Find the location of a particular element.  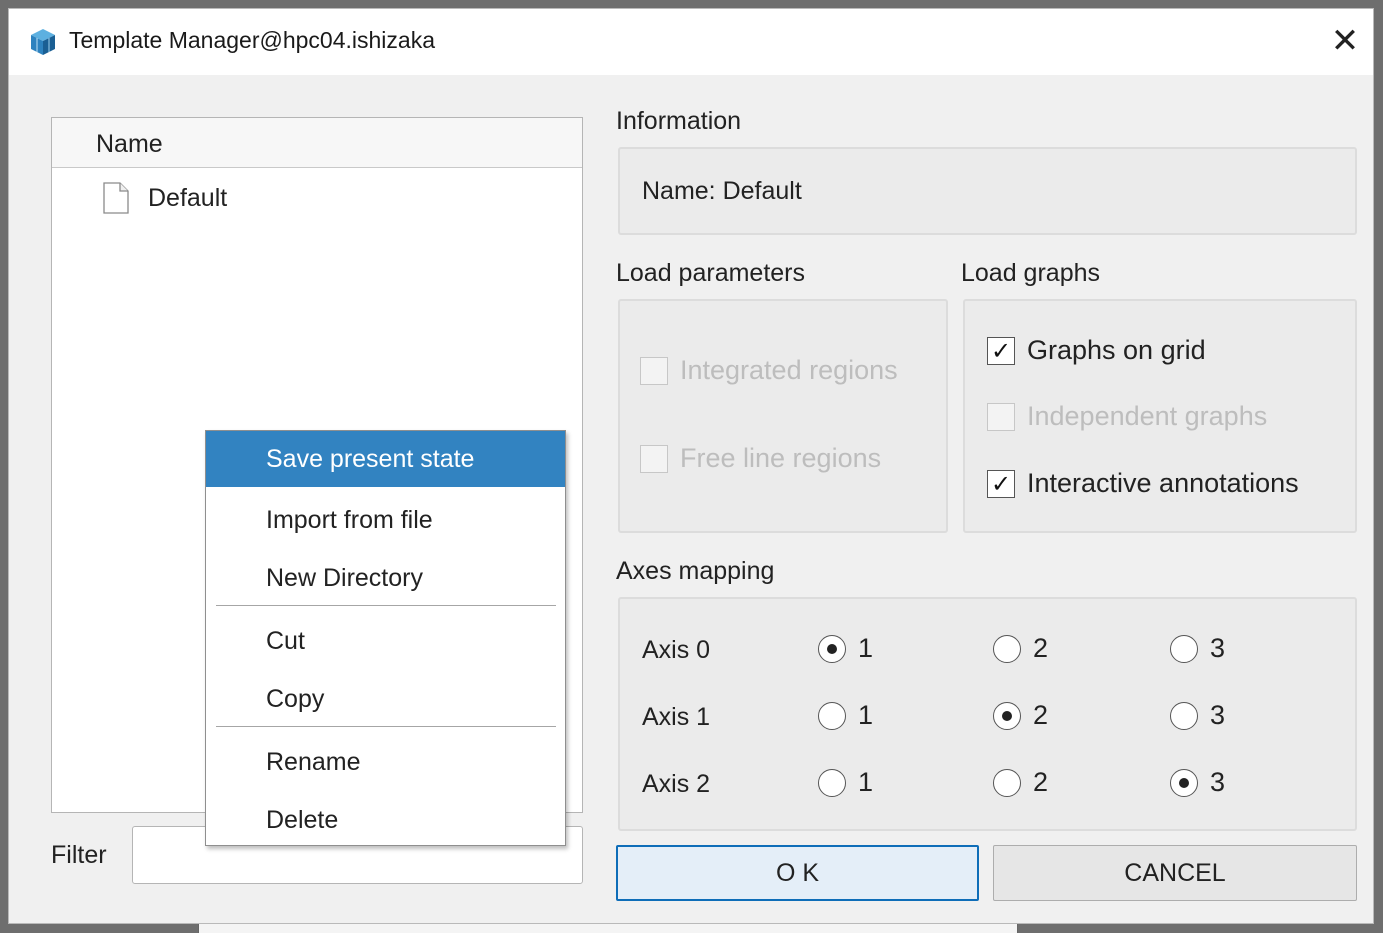

axis-0-option-1: 1 is located at coordinates (845, 648).